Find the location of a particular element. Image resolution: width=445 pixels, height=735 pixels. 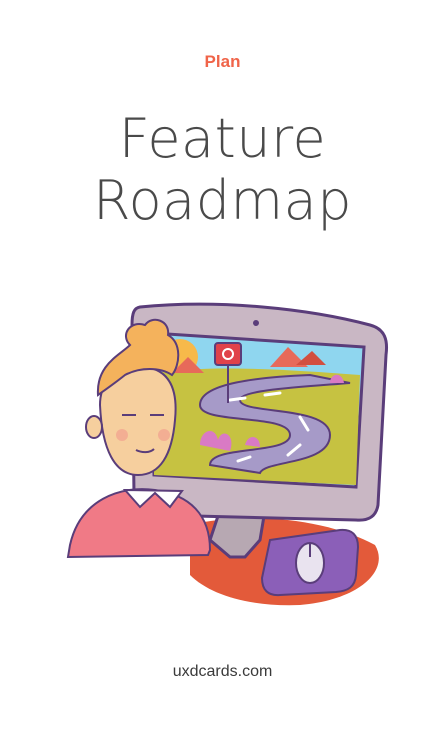

card-title-line-1: Feature is located at coordinates (222, 138).